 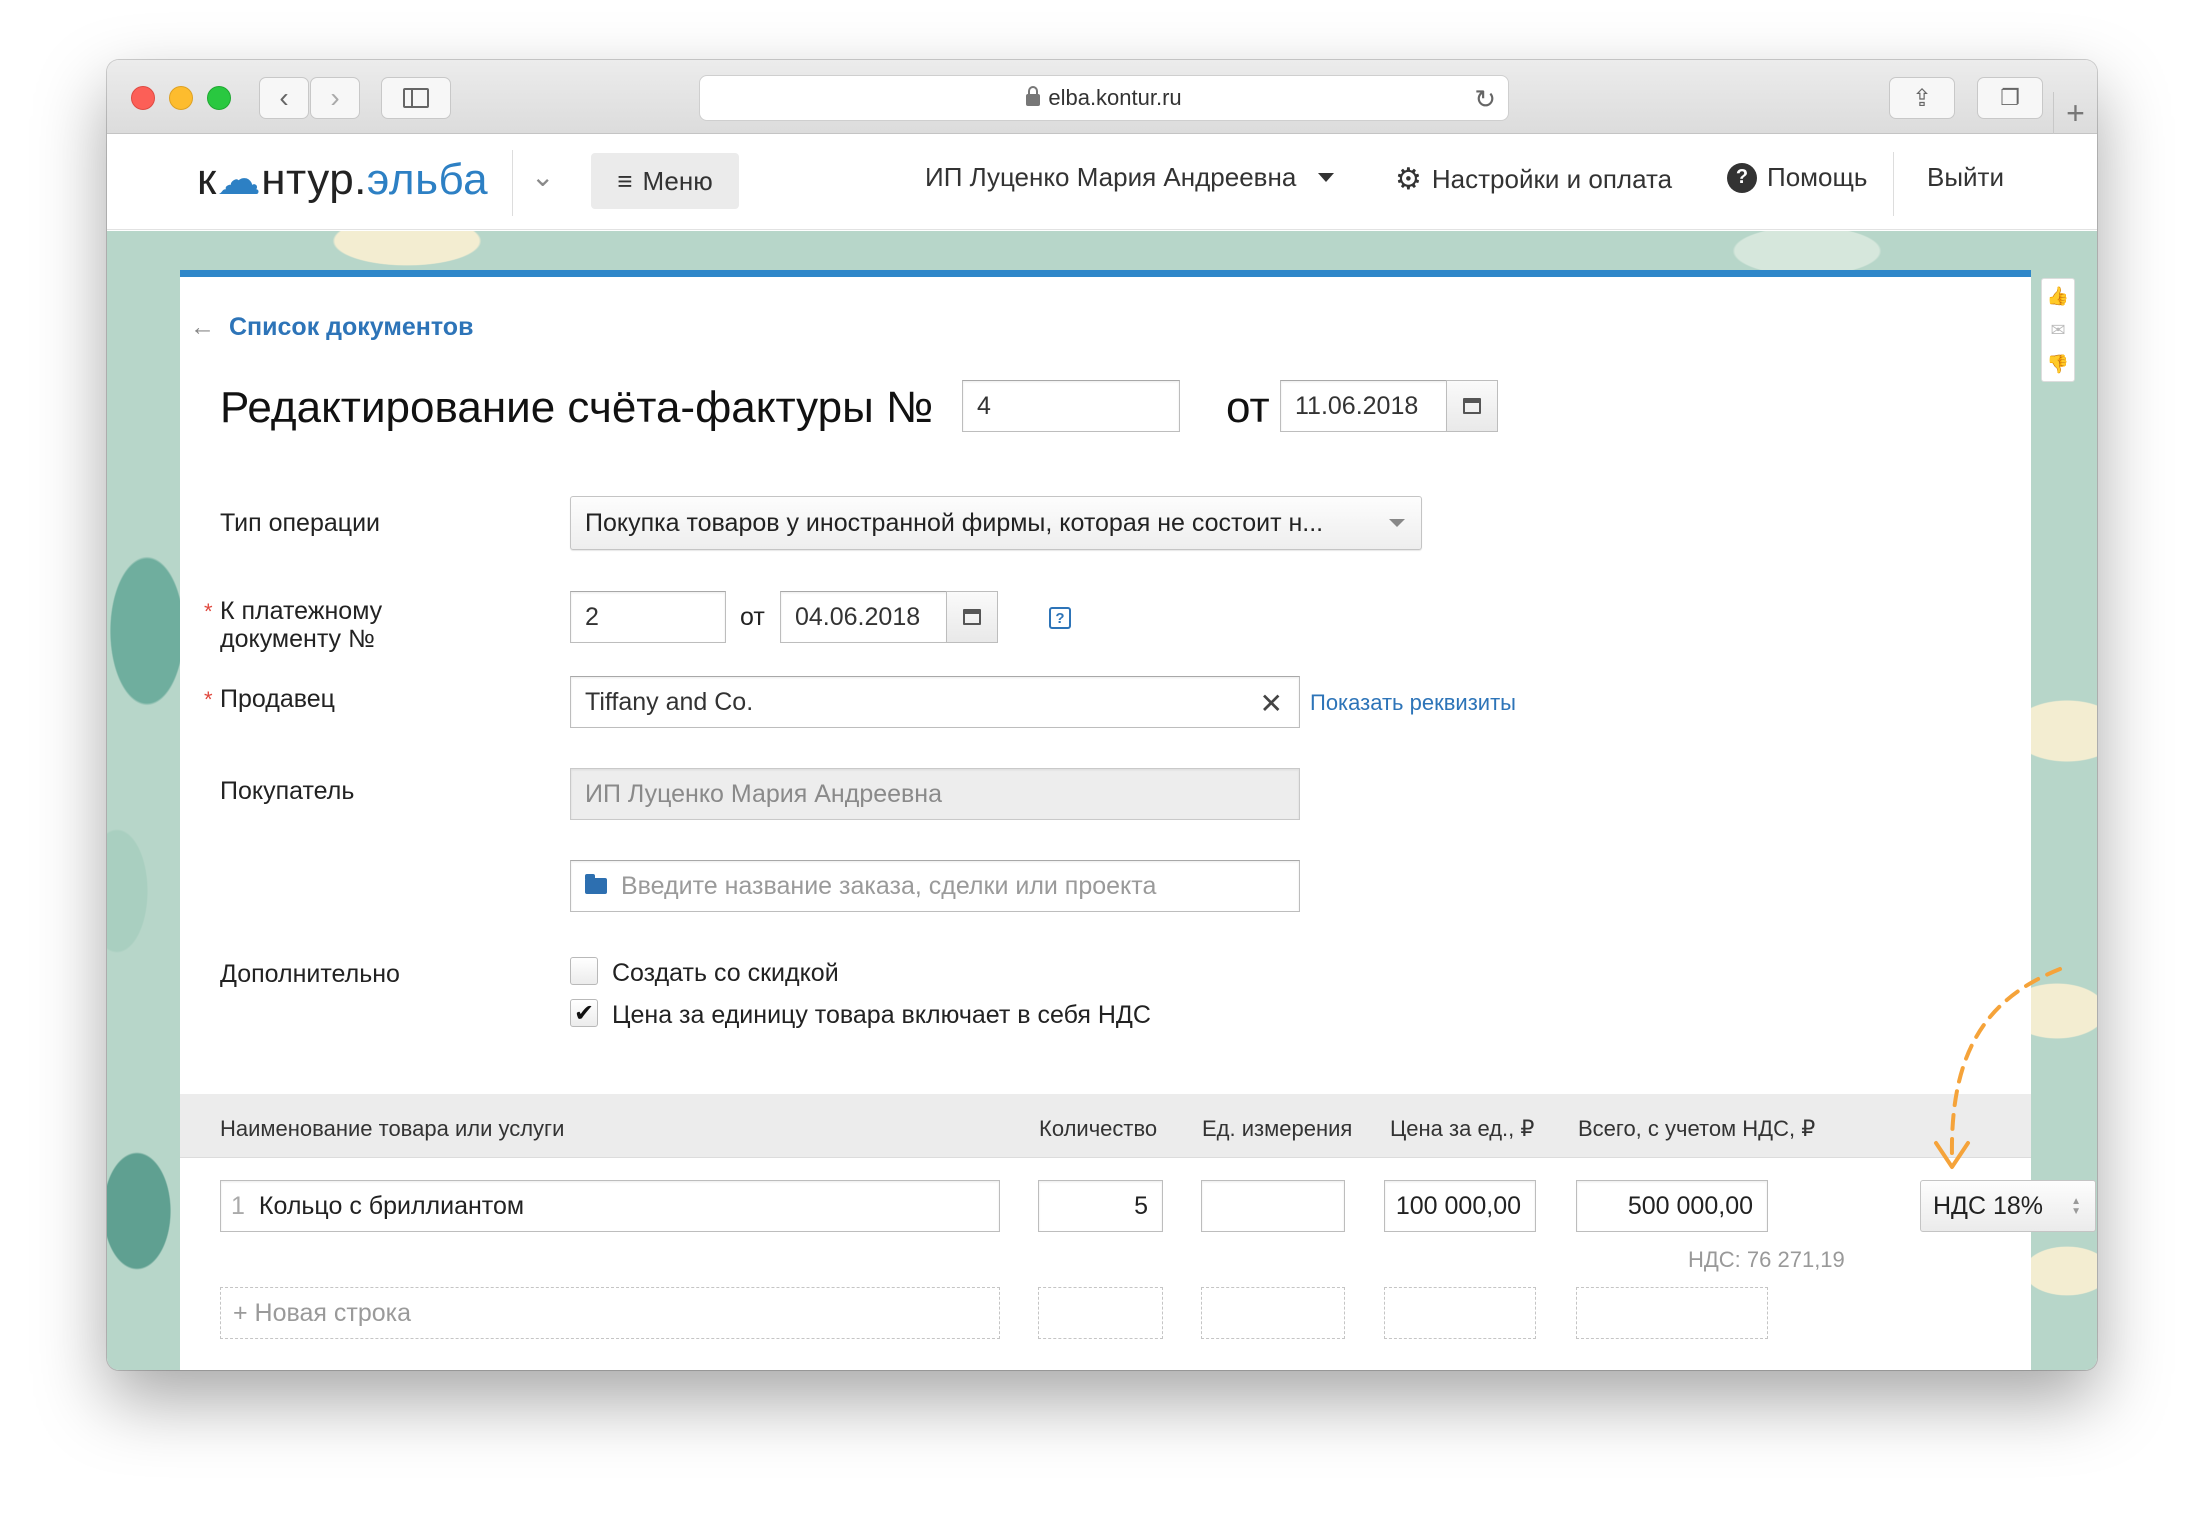 I want to click on payment-calendar-button, so click(x=972, y=617).